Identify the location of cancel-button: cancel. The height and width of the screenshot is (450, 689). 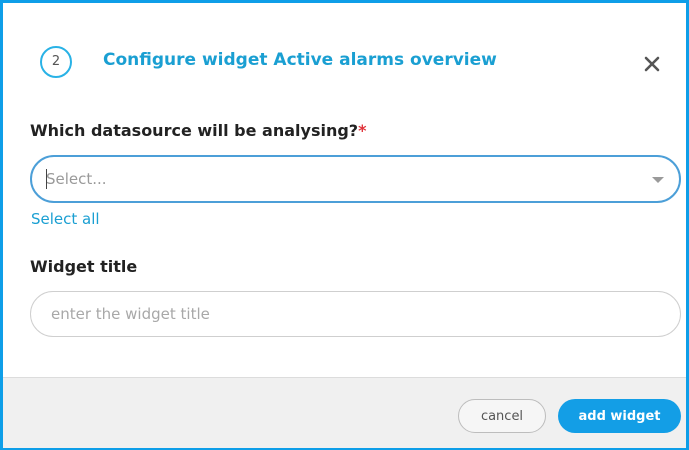
(502, 416).